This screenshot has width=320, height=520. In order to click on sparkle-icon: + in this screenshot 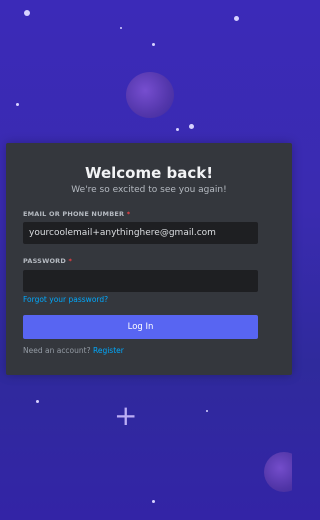, I will do `click(126, 415)`.